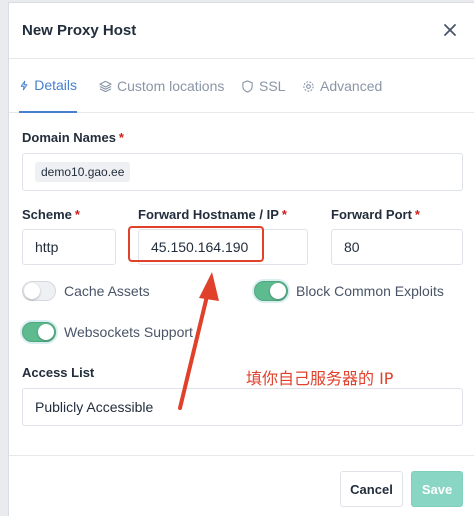 This screenshot has height=517, width=474. What do you see at coordinates (371, 214) in the screenshot?
I see `forward-port-label-text: Forward Port` at bounding box center [371, 214].